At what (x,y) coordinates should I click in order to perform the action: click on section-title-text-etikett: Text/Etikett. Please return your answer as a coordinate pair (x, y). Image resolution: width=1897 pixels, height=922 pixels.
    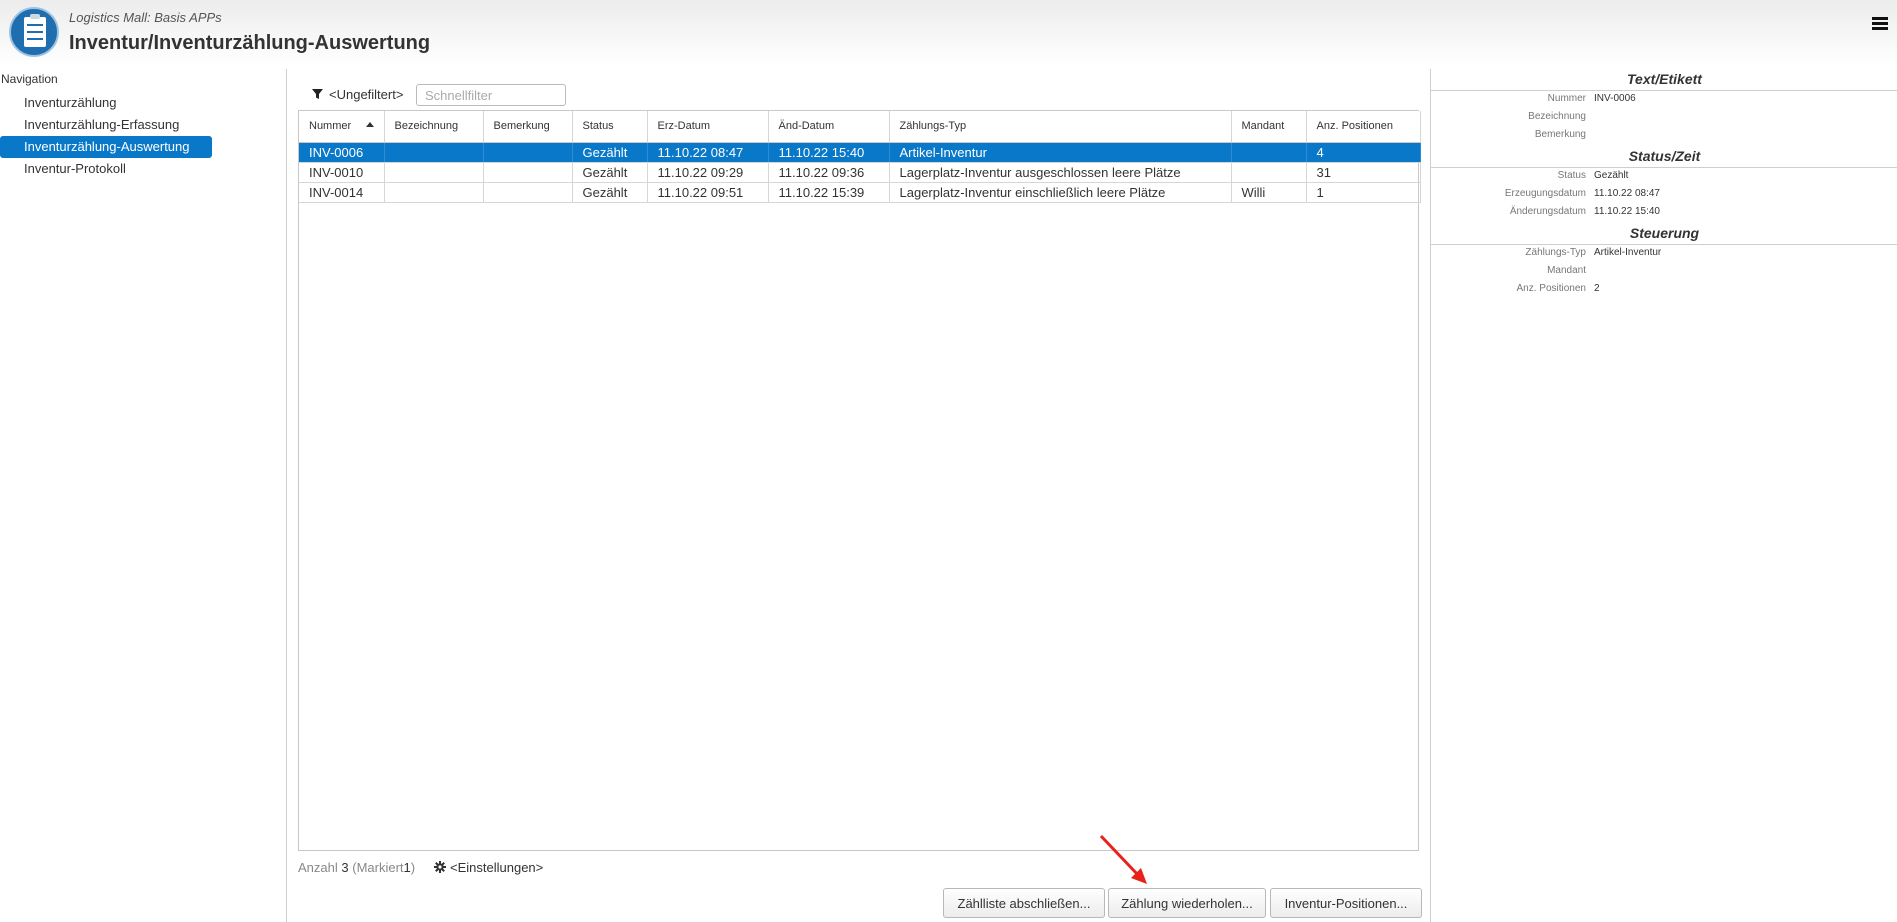
    Looking at the image, I should click on (1664, 81).